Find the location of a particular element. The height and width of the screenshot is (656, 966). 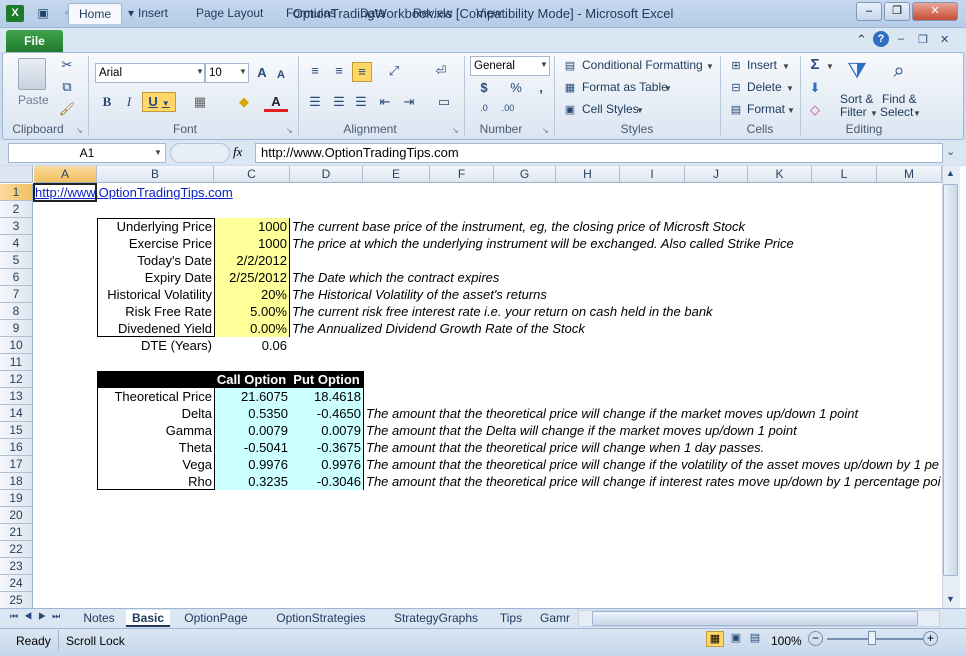

dte-label: DTE (Years) is located at coordinates (156, 345).